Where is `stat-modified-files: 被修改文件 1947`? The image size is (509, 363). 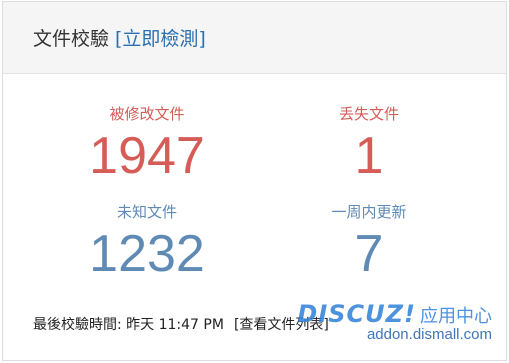
stat-modified-files: 被修改文件 1947 is located at coordinates (147, 145).